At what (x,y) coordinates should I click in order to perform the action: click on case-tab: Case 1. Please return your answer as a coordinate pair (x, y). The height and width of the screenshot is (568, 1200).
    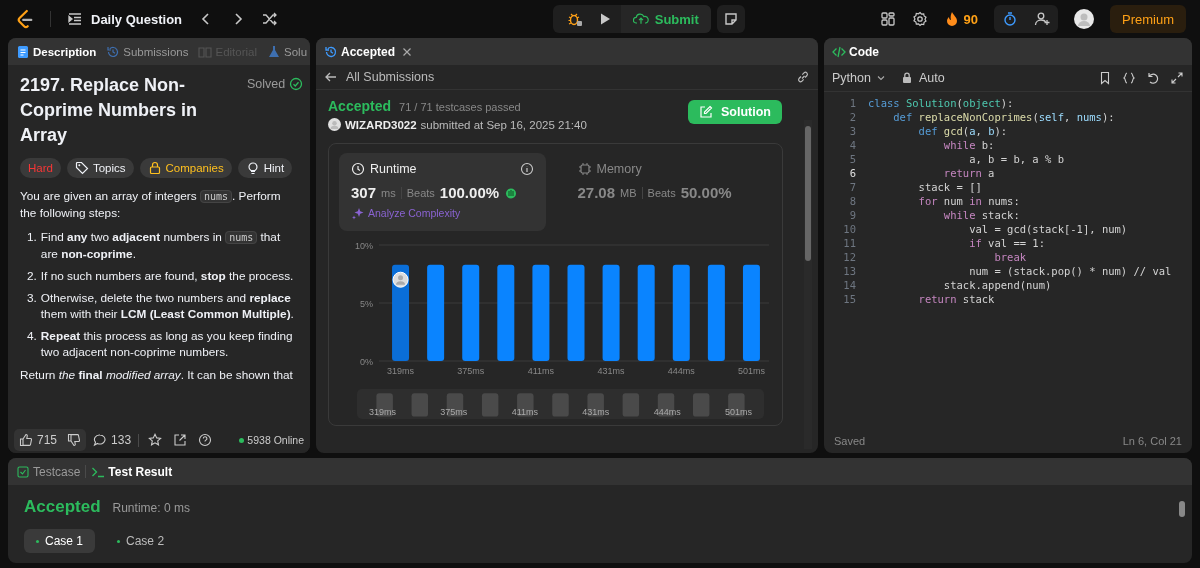
    Looking at the image, I should click on (60, 541).